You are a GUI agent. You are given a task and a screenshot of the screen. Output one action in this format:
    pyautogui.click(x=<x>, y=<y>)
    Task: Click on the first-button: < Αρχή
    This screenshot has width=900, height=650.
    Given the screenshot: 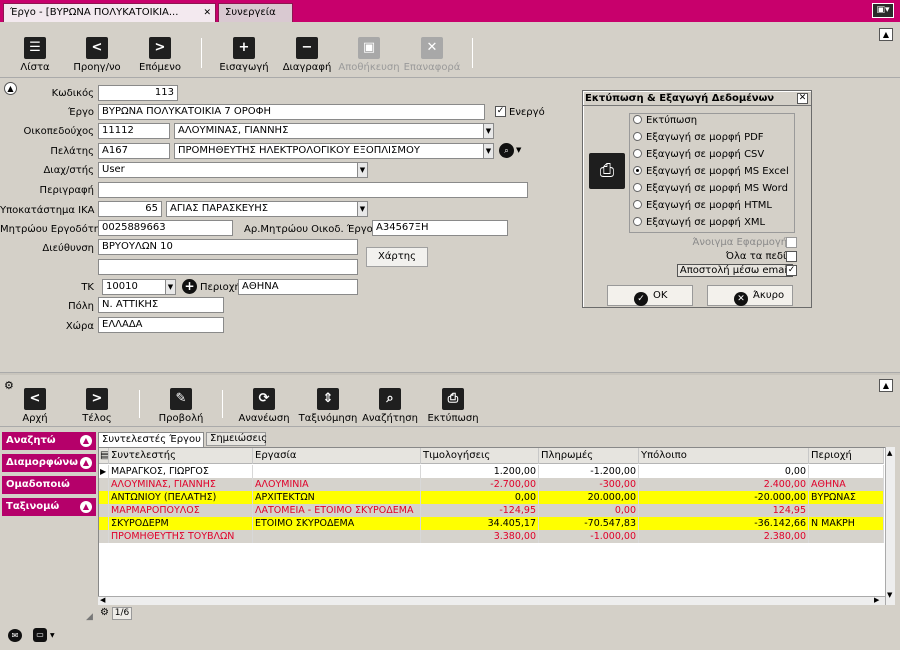 What is the action you would take?
    pyautogui.click(x=35, y=406)
    